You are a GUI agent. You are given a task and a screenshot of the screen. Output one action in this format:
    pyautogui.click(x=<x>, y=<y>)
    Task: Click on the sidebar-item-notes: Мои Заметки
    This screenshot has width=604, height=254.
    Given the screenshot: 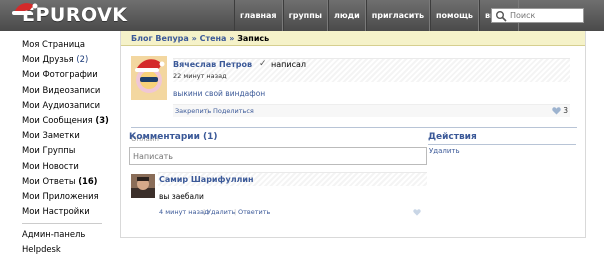 What is the action you would take?
    pyautogui.click(x=68, y=135)
    